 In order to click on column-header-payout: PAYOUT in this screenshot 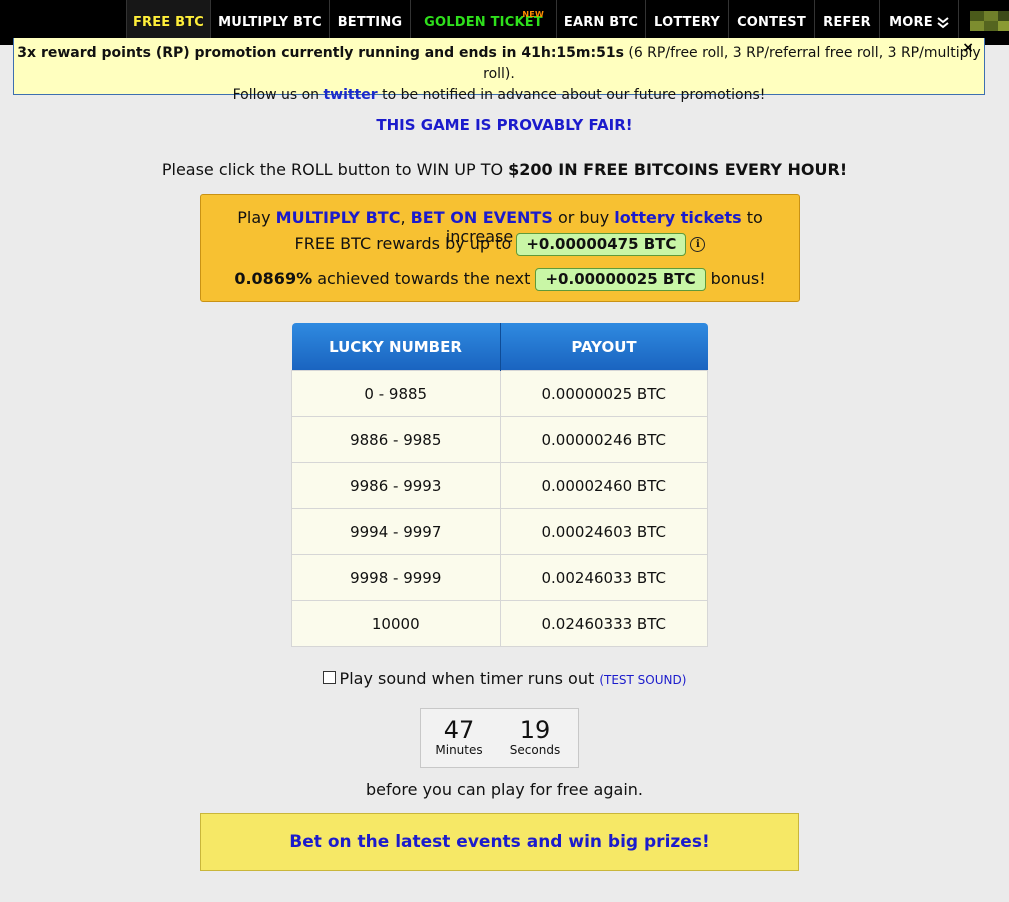, I will do `click(604, 347)`.